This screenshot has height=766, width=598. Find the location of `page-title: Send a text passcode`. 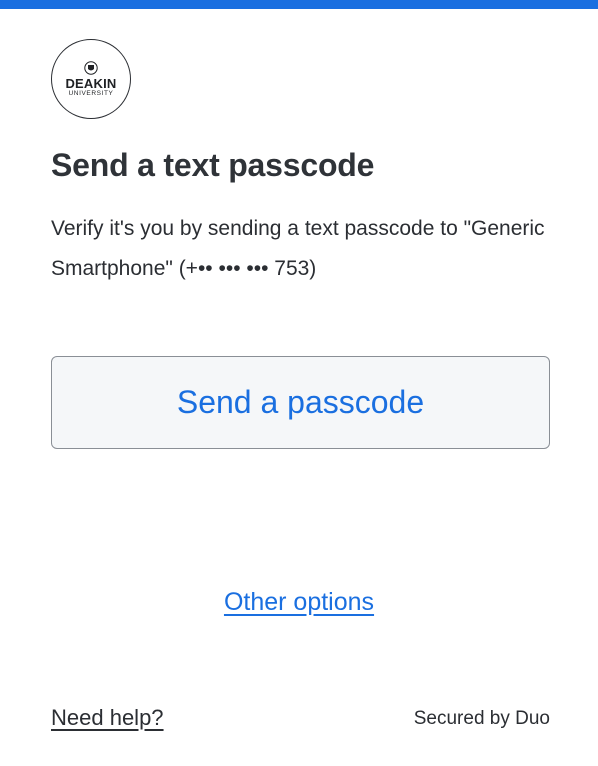

page-title: Send a text passcode is located at coordinates (213, 165).